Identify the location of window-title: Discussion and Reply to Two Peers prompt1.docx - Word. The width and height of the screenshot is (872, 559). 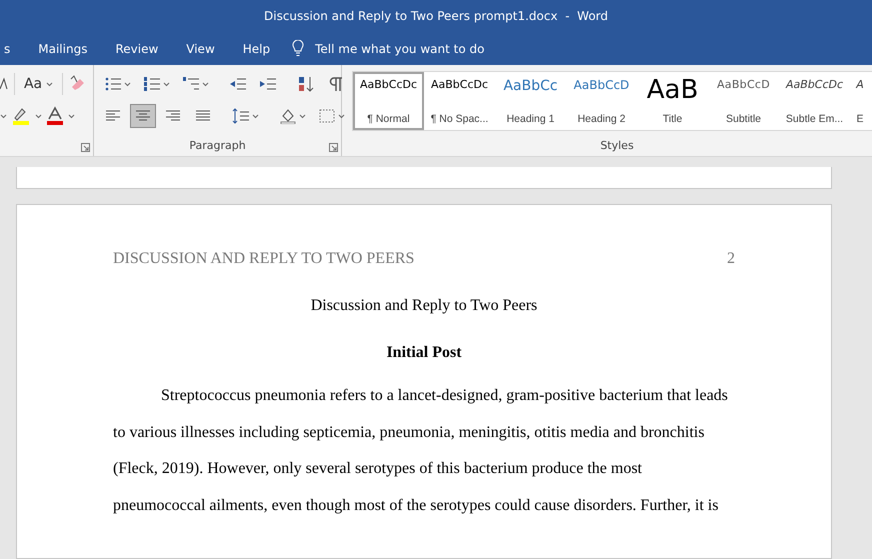
(436, 16).